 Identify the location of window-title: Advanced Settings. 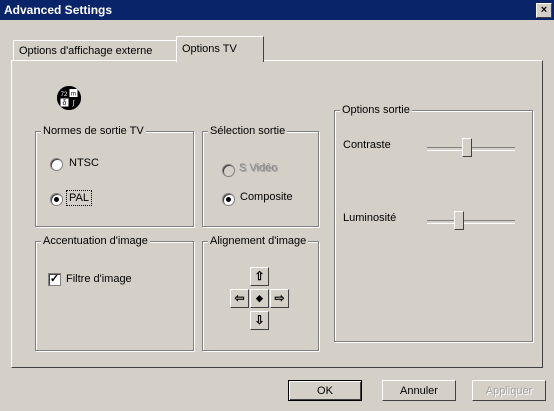
(58, 10).